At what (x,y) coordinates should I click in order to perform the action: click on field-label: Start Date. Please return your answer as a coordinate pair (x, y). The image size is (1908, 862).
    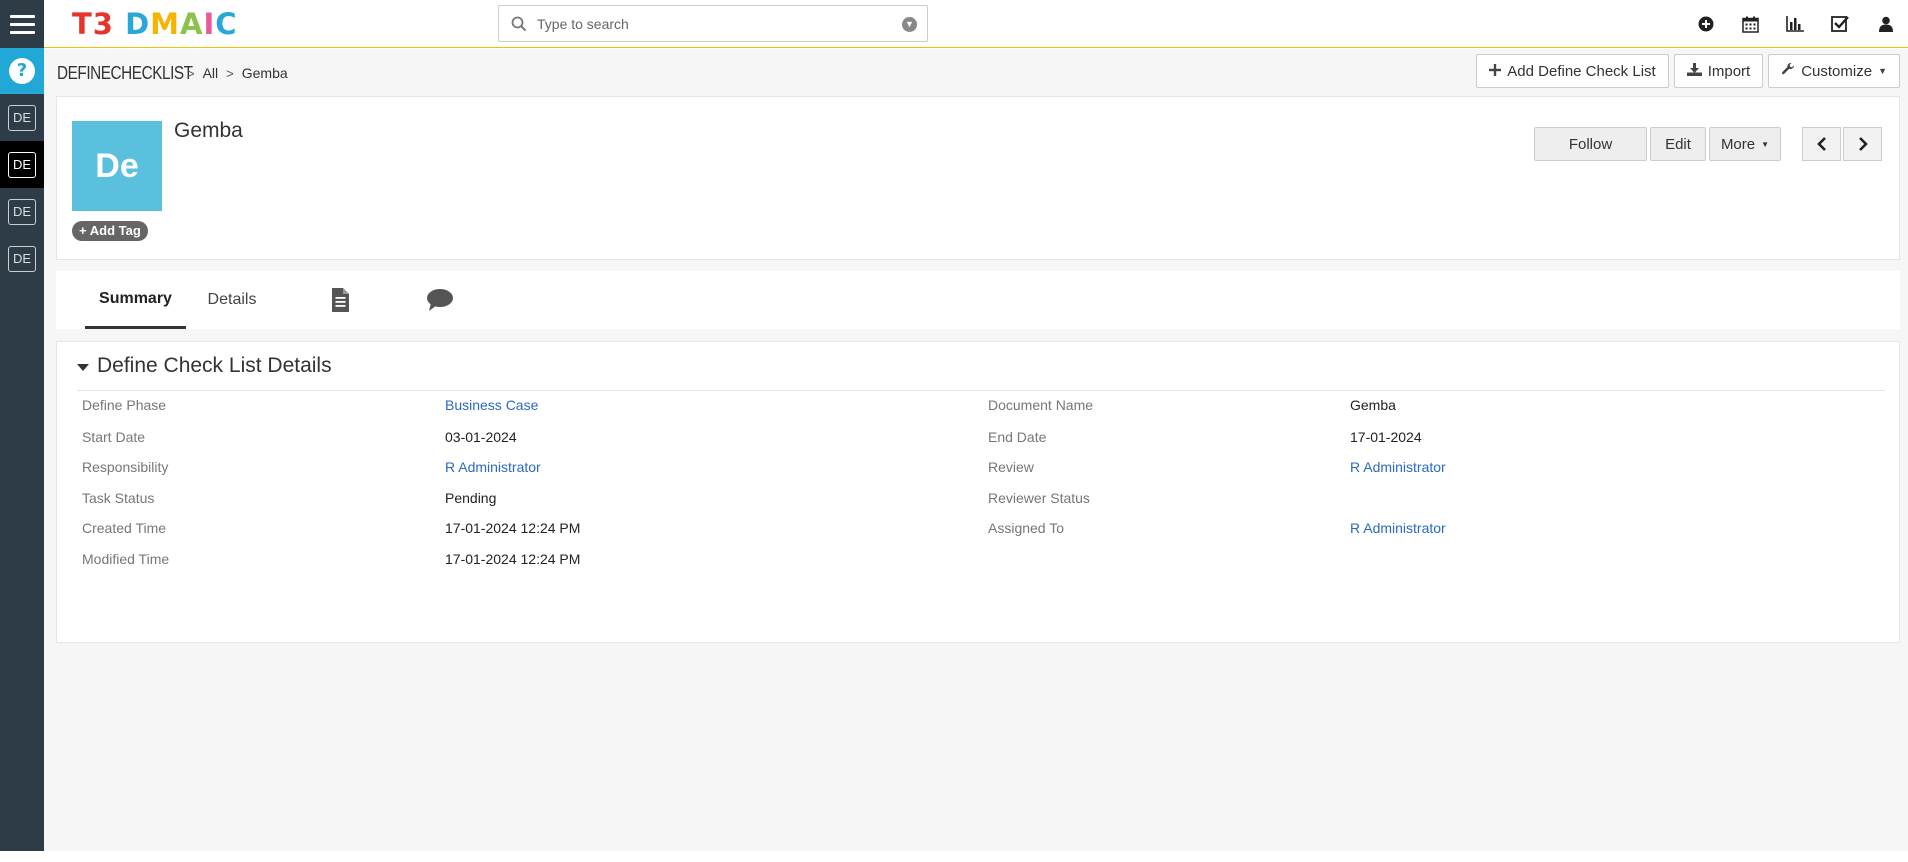
    Looking at the image, I should click on (114, 437).